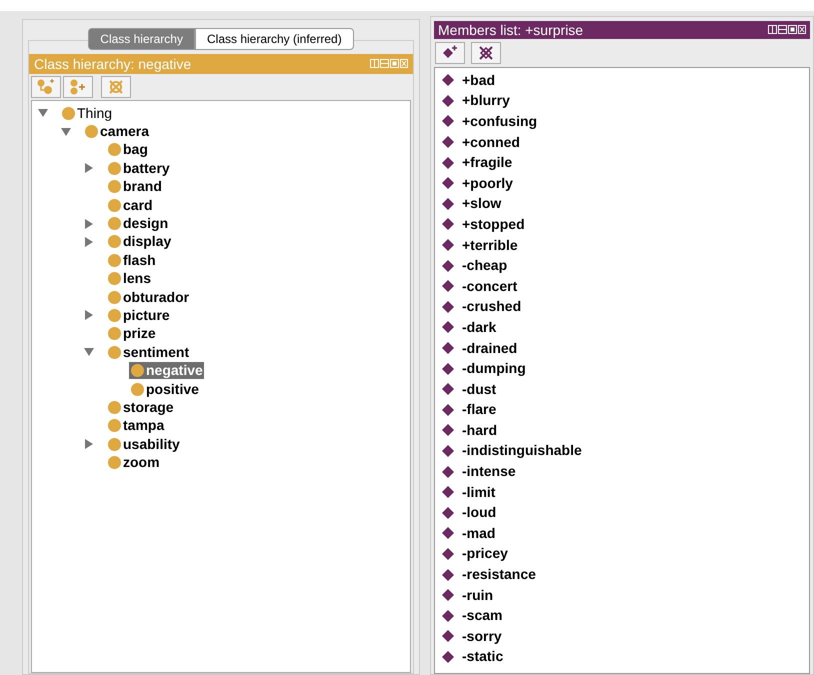 This screenshot has height=675, width=814. What do you see at coordinates (131, 333) in the screenshot?
I see `tree-item: prize` at bounding box center [131, 333].